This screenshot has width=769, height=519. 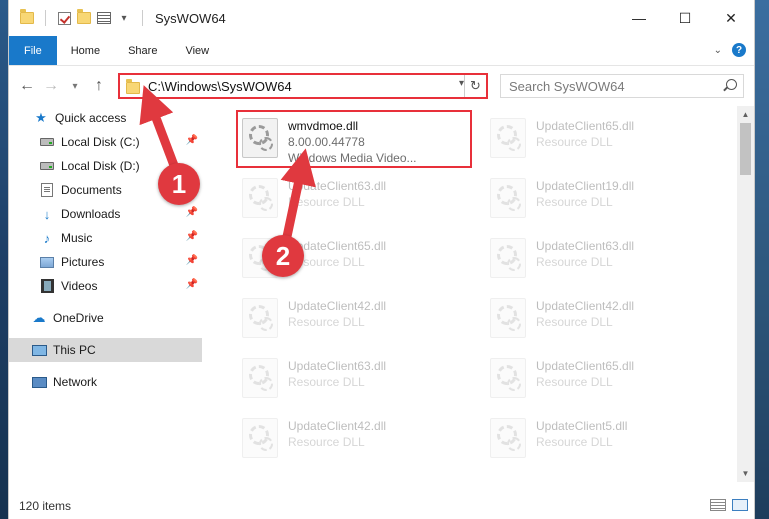 What do you see at coordinates (639, 18) in the screenshot?
I see `minimize-button: —` at bounding box center [639, 18].